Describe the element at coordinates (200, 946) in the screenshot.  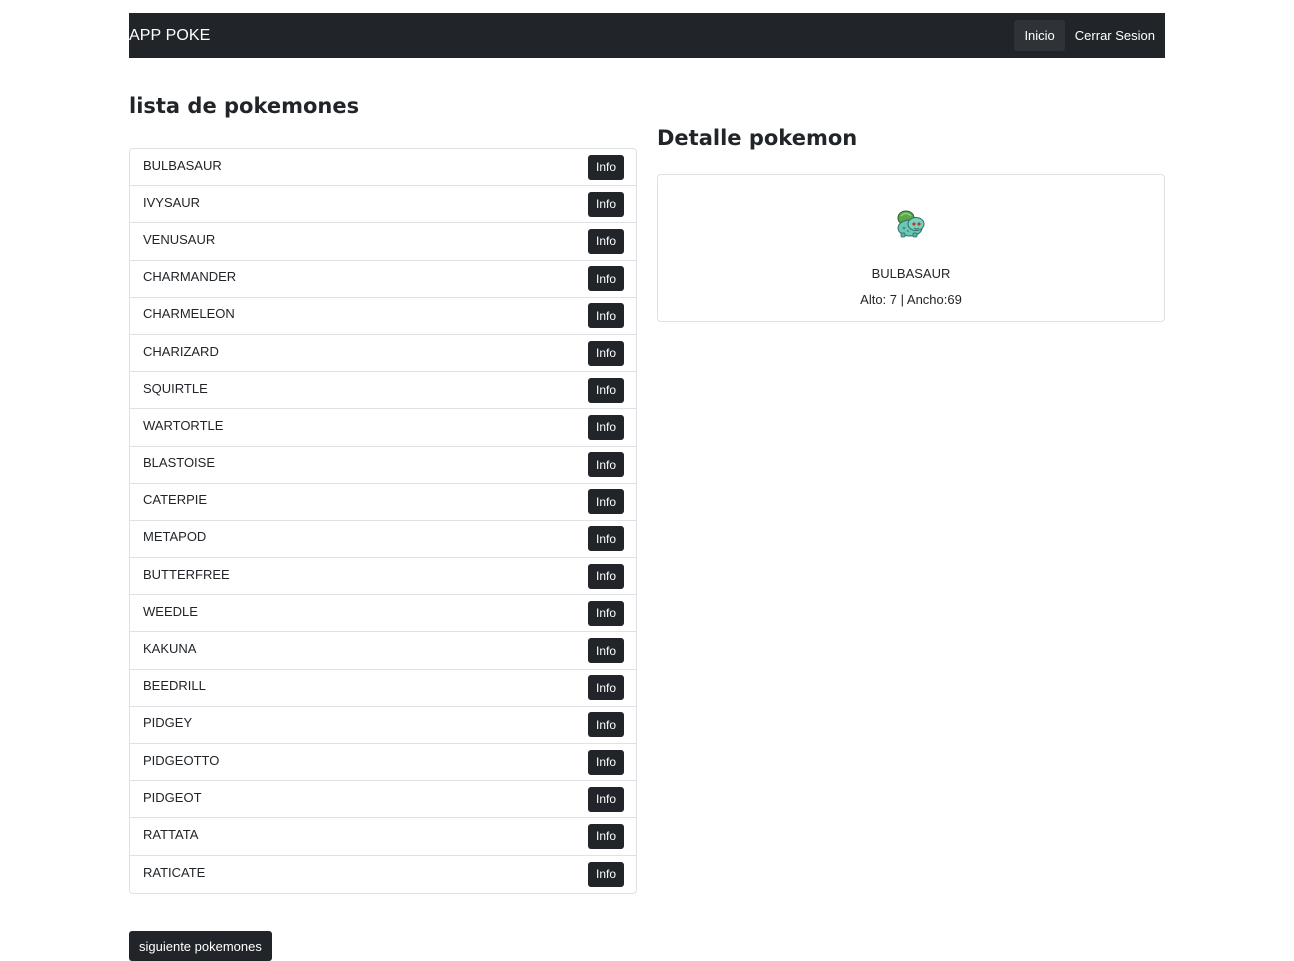
I see `next-pokemon-button: siguiente pokemones` at that location.